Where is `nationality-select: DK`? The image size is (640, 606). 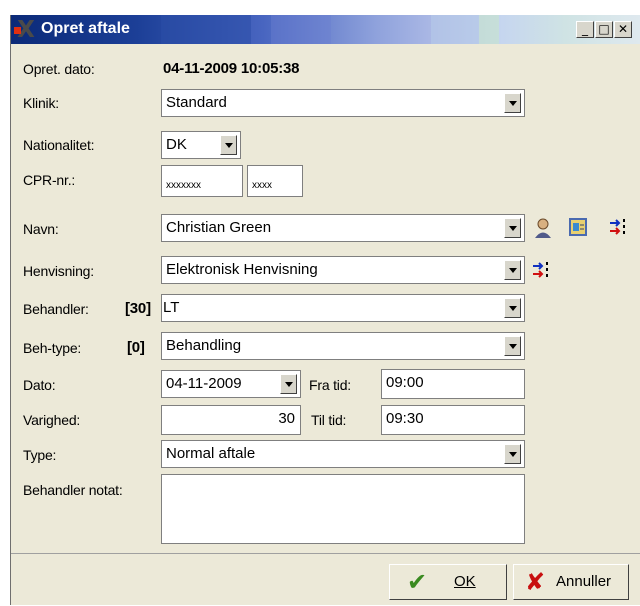 nationality-select: DK is located at coordinates (201, 145).